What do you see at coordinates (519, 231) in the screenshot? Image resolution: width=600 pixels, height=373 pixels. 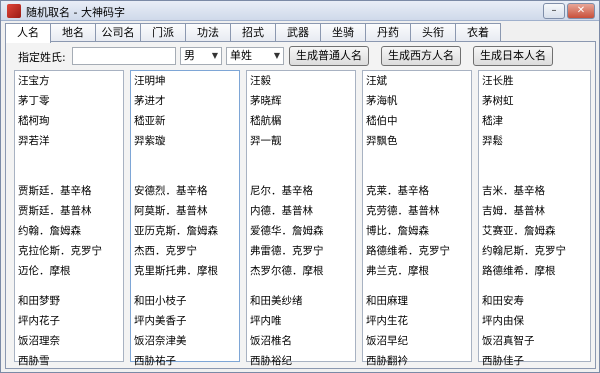 I see `list-item: 艾赛亚．詹姆森` at bounding box center [519, 231].